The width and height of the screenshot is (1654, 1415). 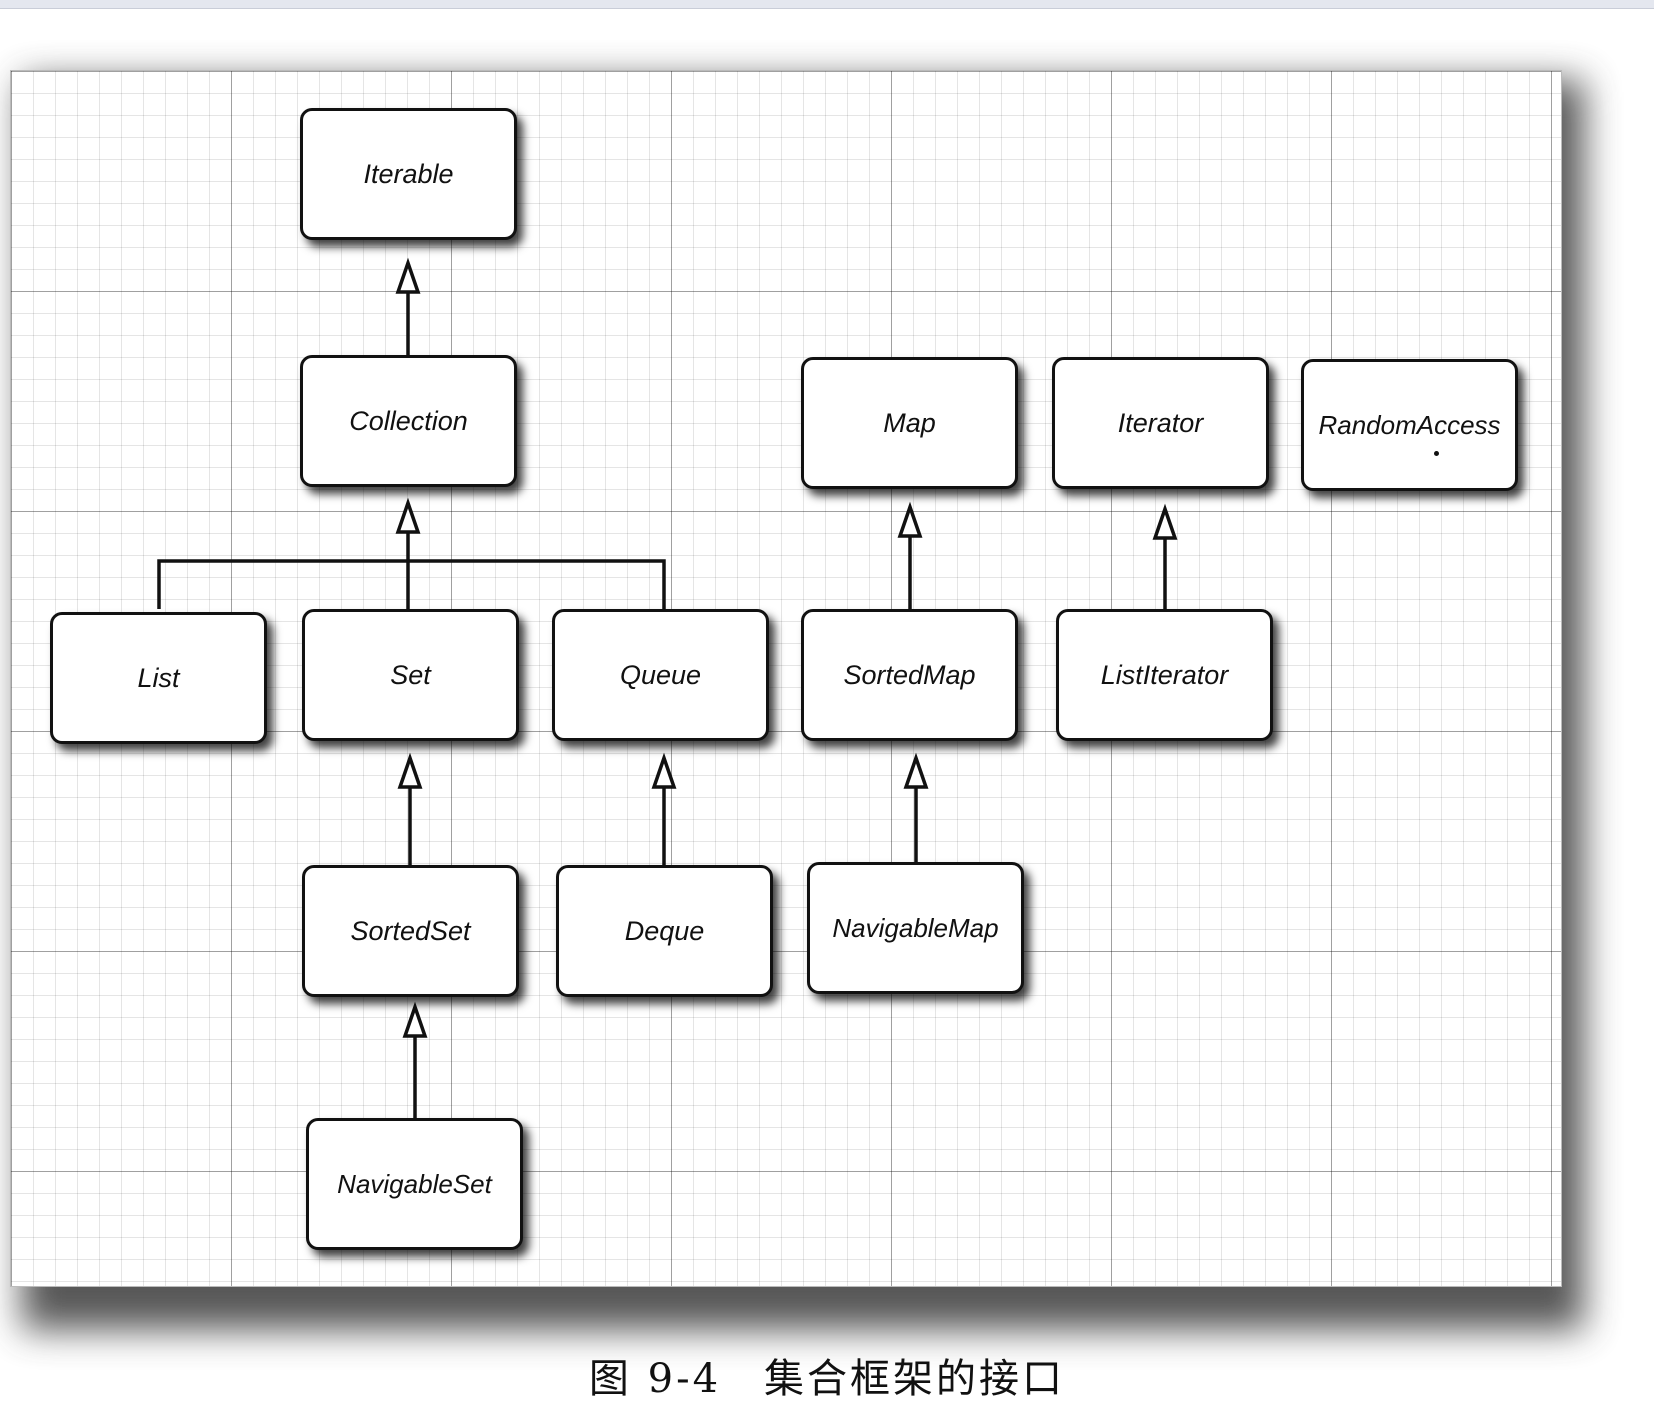 What do you see at coordinates (410, 770) in the screenshot?
I see `arrowhead-set` at bounding box center [410, 770].